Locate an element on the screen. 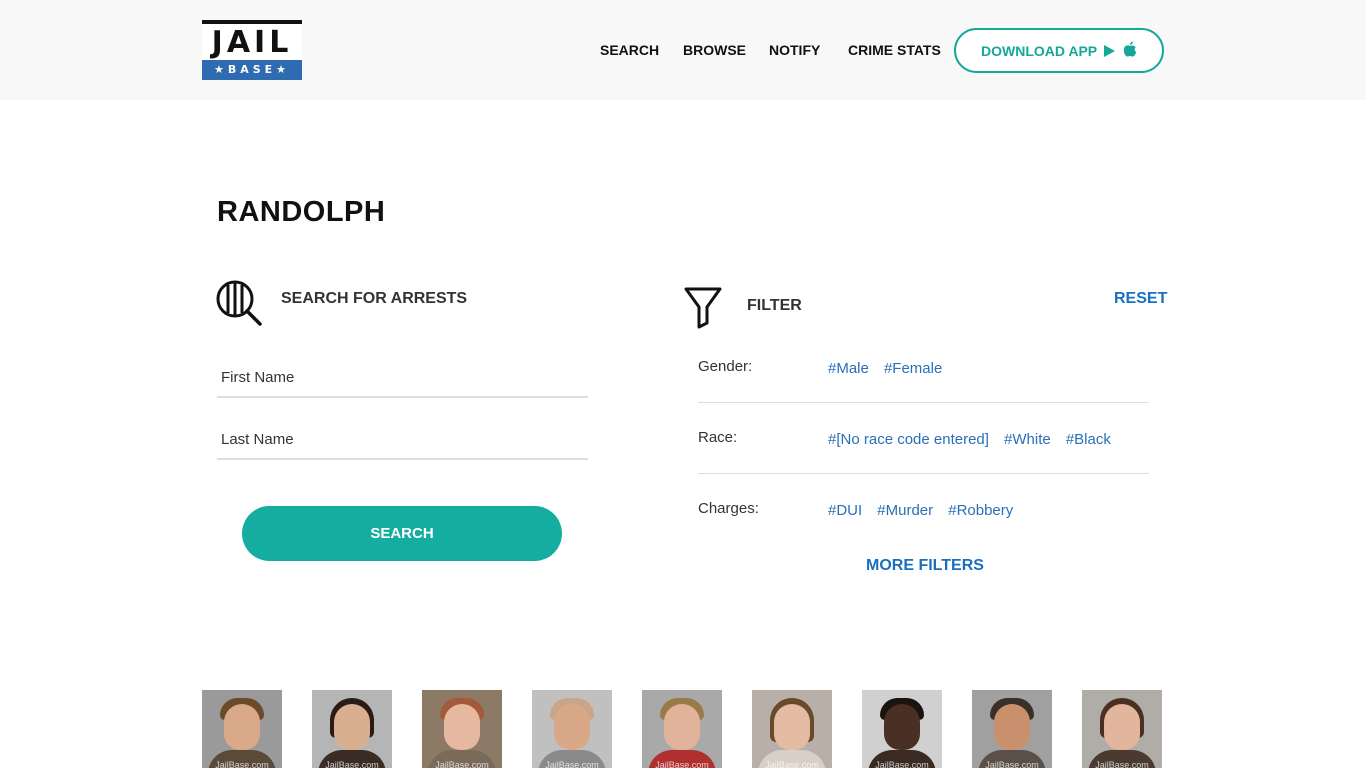  filter-row-charges: Charges: #DUI #Murder #Robbery is located at coordinates (923, 509).